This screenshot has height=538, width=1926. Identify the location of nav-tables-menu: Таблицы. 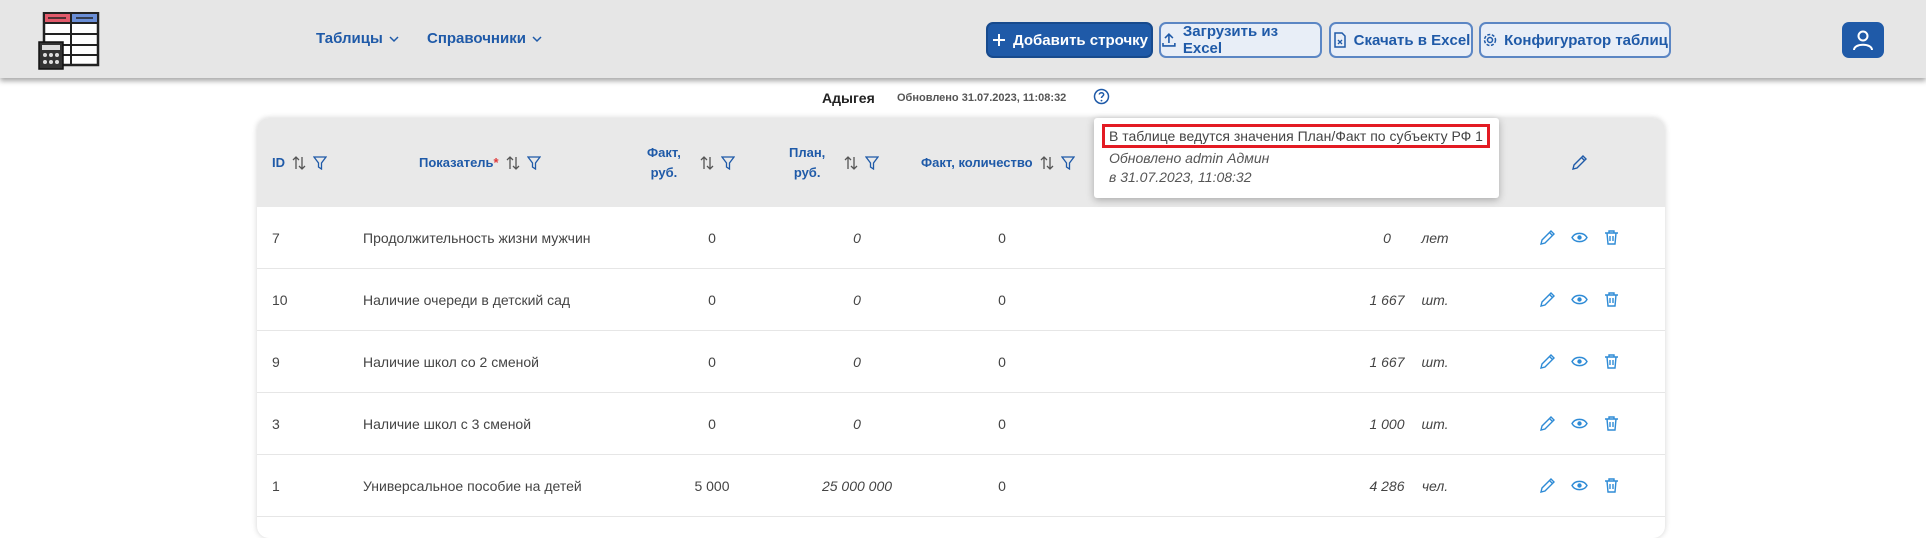
(357, 38).